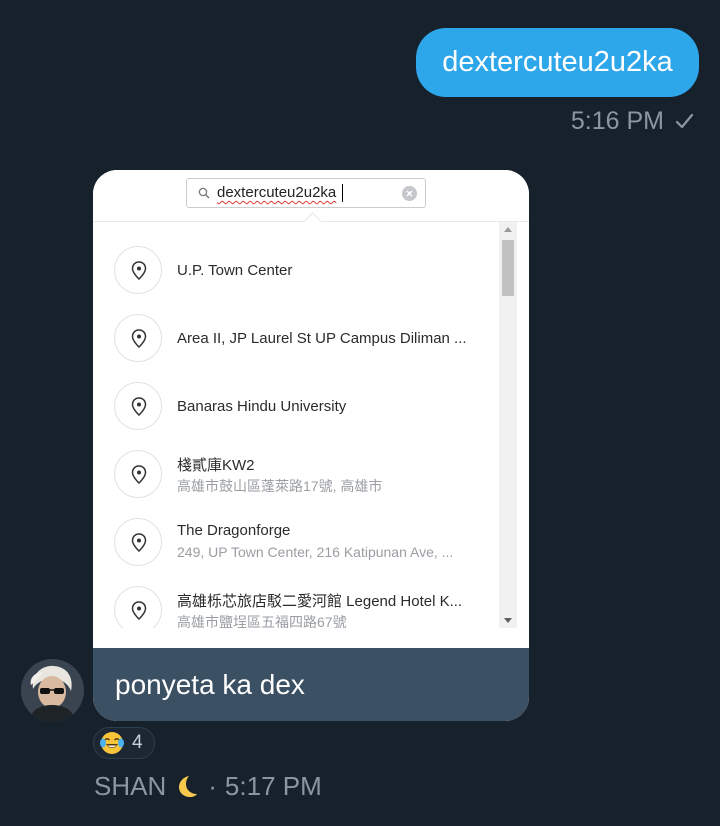  What do you see at coordinates (508, 229) in the screenshot?
I see `scroll-up-arrow-icon` at bounding box center [508, 229].